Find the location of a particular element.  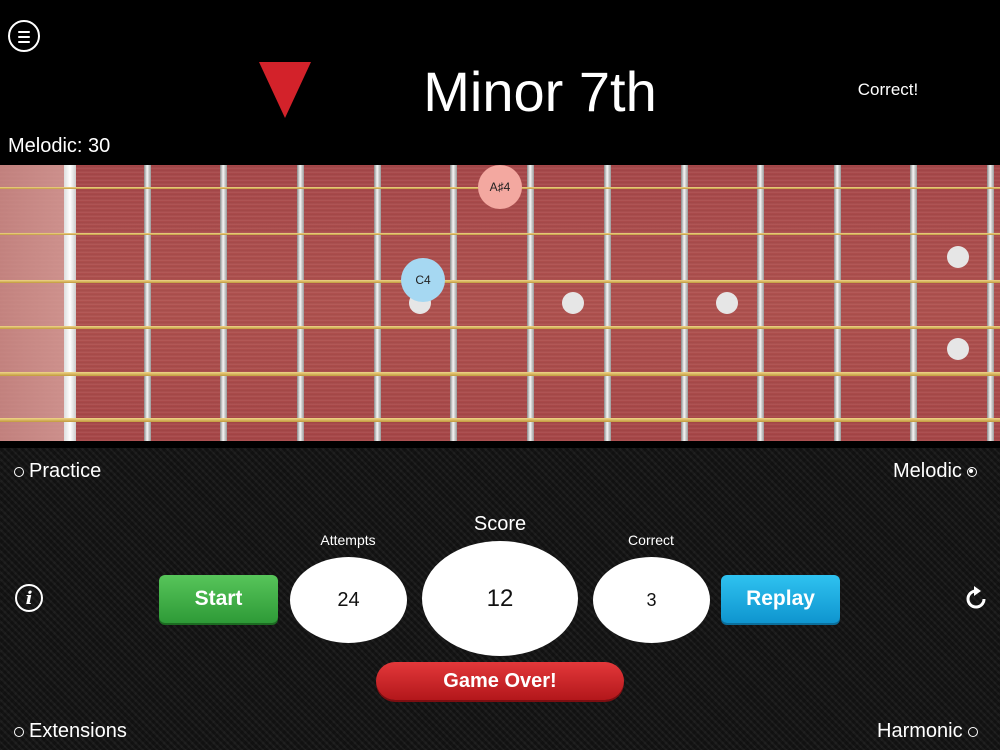

attempts-label: Attempts is located at coordinates (348, 540).